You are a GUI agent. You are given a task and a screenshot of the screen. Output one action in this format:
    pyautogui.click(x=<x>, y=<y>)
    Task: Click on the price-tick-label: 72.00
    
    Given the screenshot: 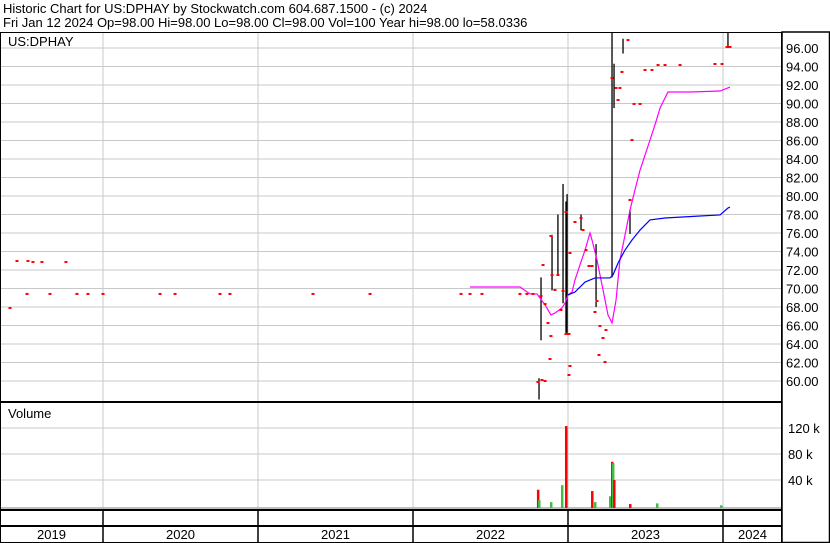 What is the action you would take?
    pyautogui.click(x=802, y=270)
    